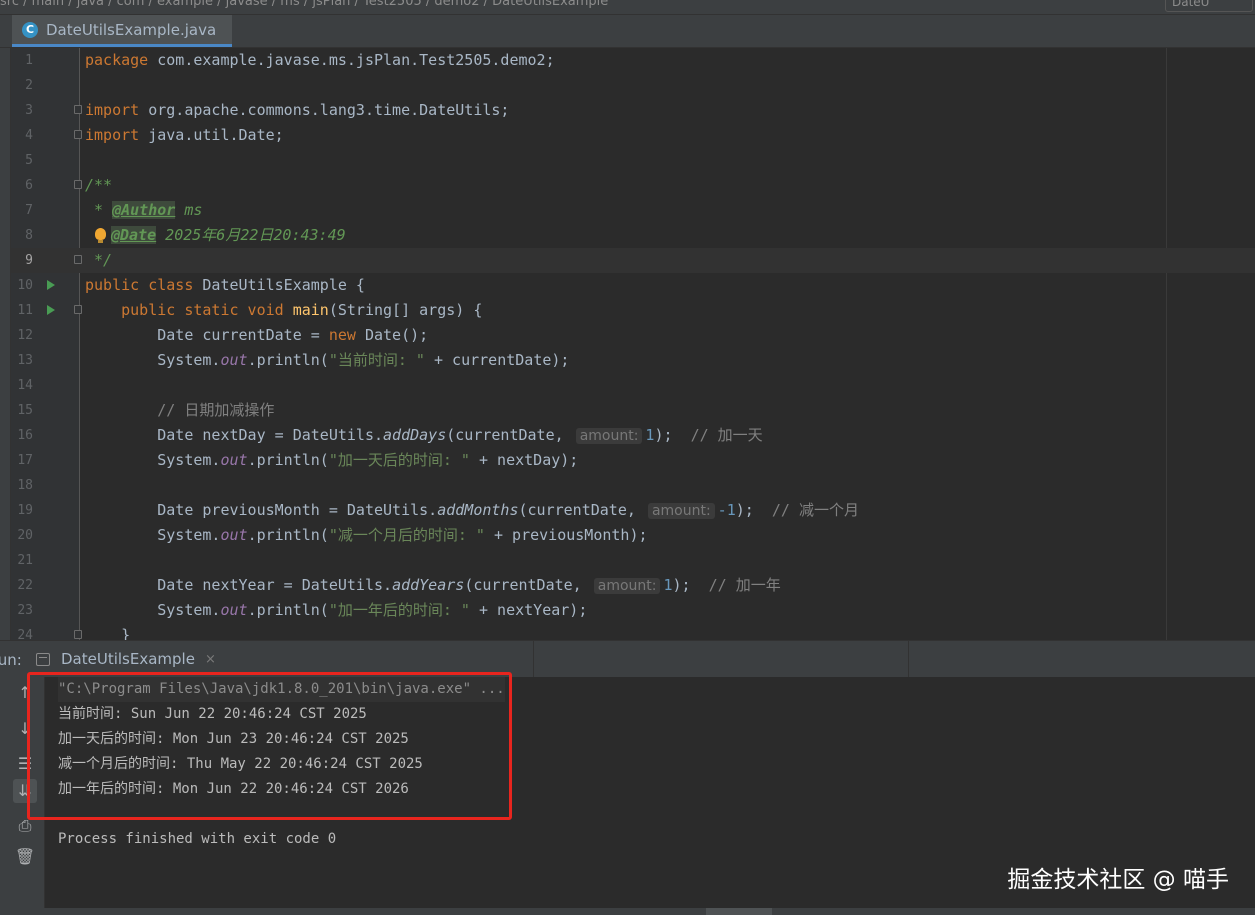 This screenshot has width=1255, height=915. I want to click on static-method: addMonths, so click(478, 510).